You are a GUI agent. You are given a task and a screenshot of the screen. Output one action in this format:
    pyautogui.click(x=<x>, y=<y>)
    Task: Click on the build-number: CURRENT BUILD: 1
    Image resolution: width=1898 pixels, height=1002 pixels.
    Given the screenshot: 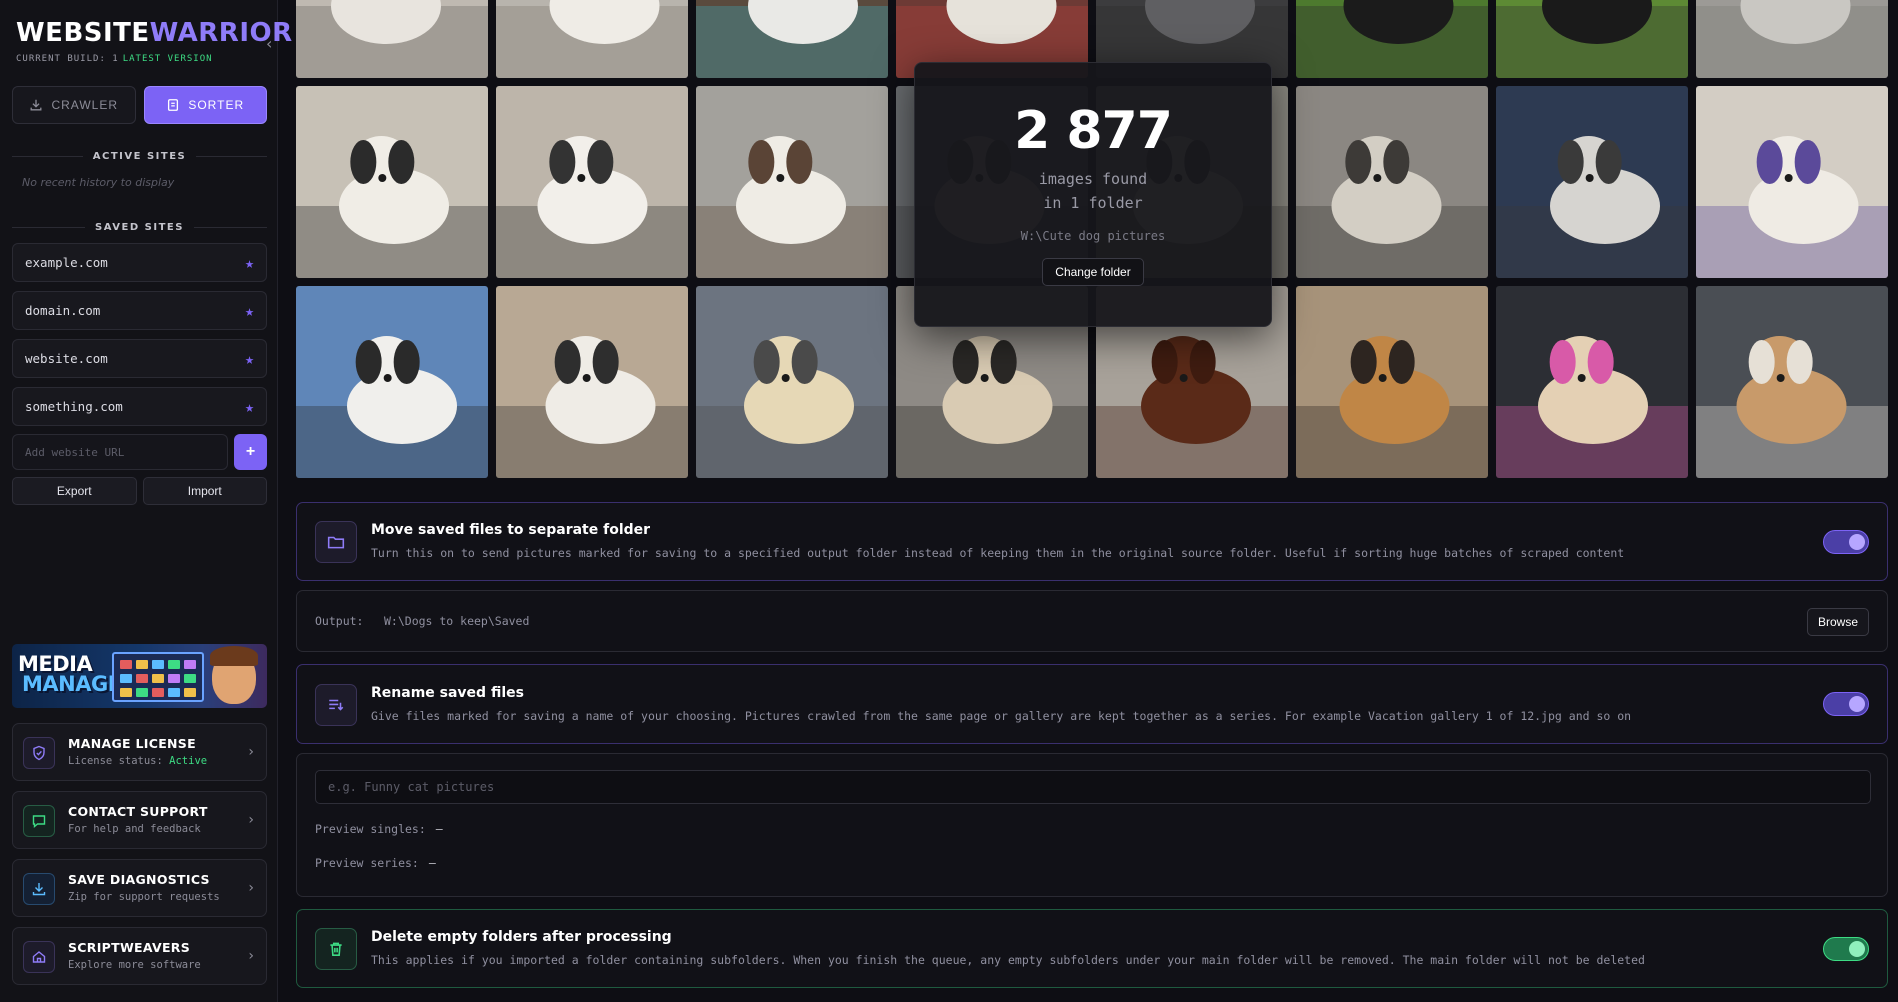 What is the action you would take?
    pyautogui.click(x=67, y=59)
    